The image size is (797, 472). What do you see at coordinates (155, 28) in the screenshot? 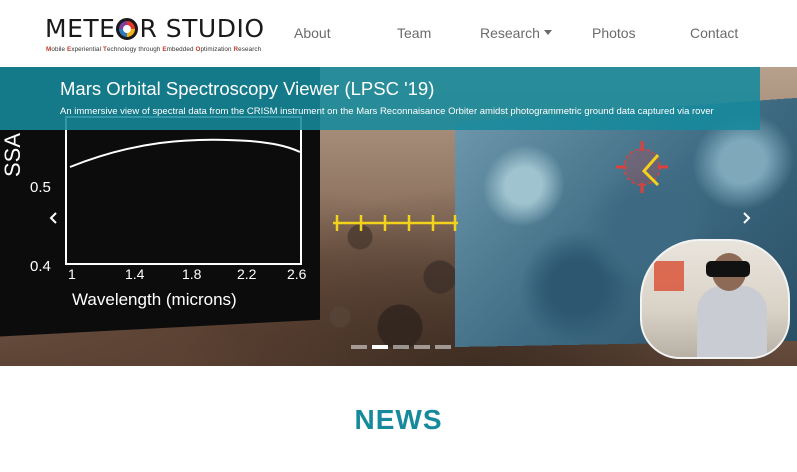
I see `brand-title: METE R STUDIO` at bounding box center [155, 28].